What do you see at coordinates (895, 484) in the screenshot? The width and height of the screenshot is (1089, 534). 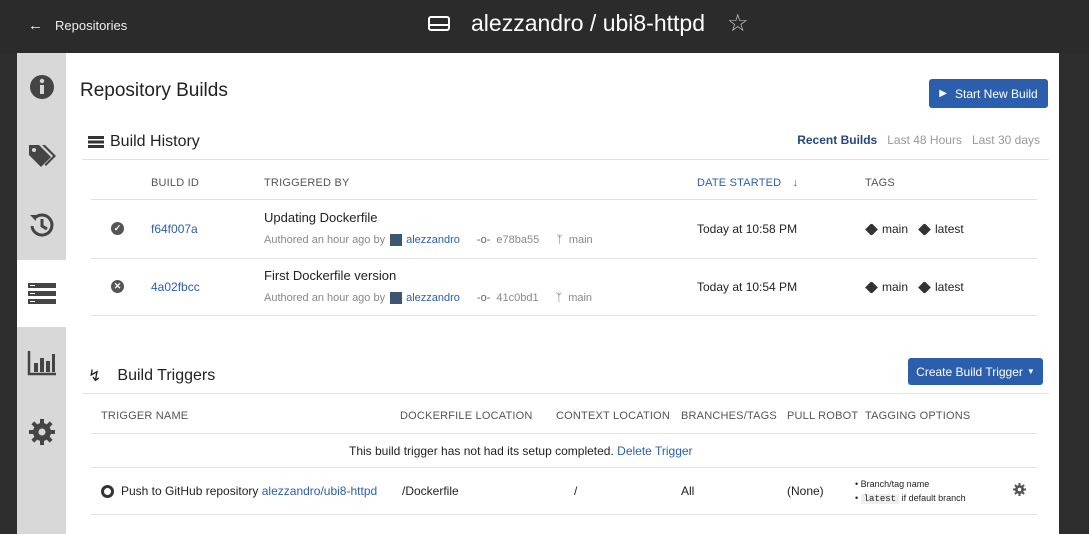 I see `tagging-option-label: Branch/tag name` at bounding box center [895, 484].